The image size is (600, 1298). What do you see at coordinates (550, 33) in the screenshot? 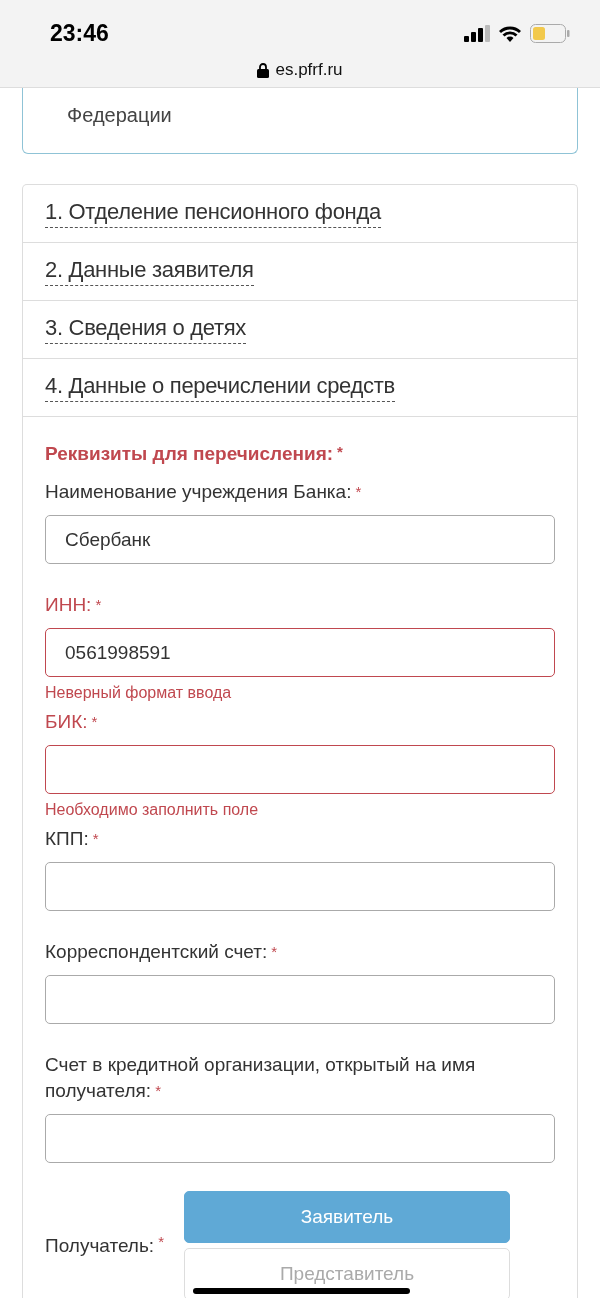
I see `battery-icon` at bounding box center [550, 33].